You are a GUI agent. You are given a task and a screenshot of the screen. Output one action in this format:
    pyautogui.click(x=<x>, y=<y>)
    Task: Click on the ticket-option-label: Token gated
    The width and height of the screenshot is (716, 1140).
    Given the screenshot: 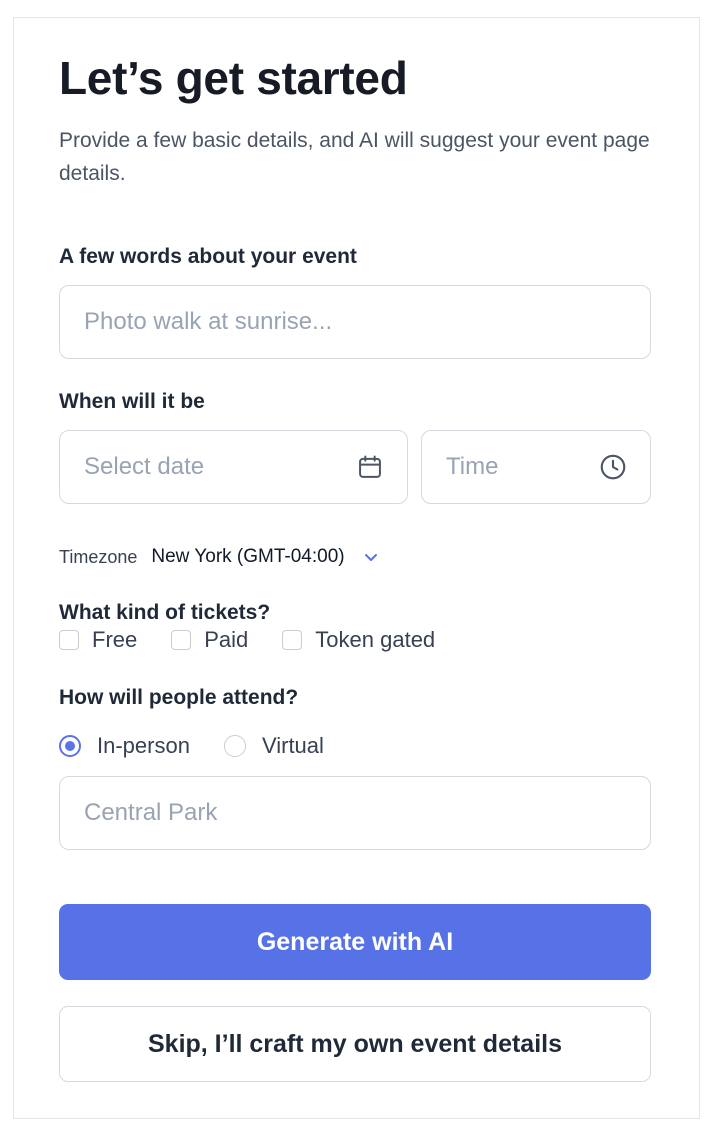 What is the action you would take?
    pyautogui.click(x=375, y=639)
    